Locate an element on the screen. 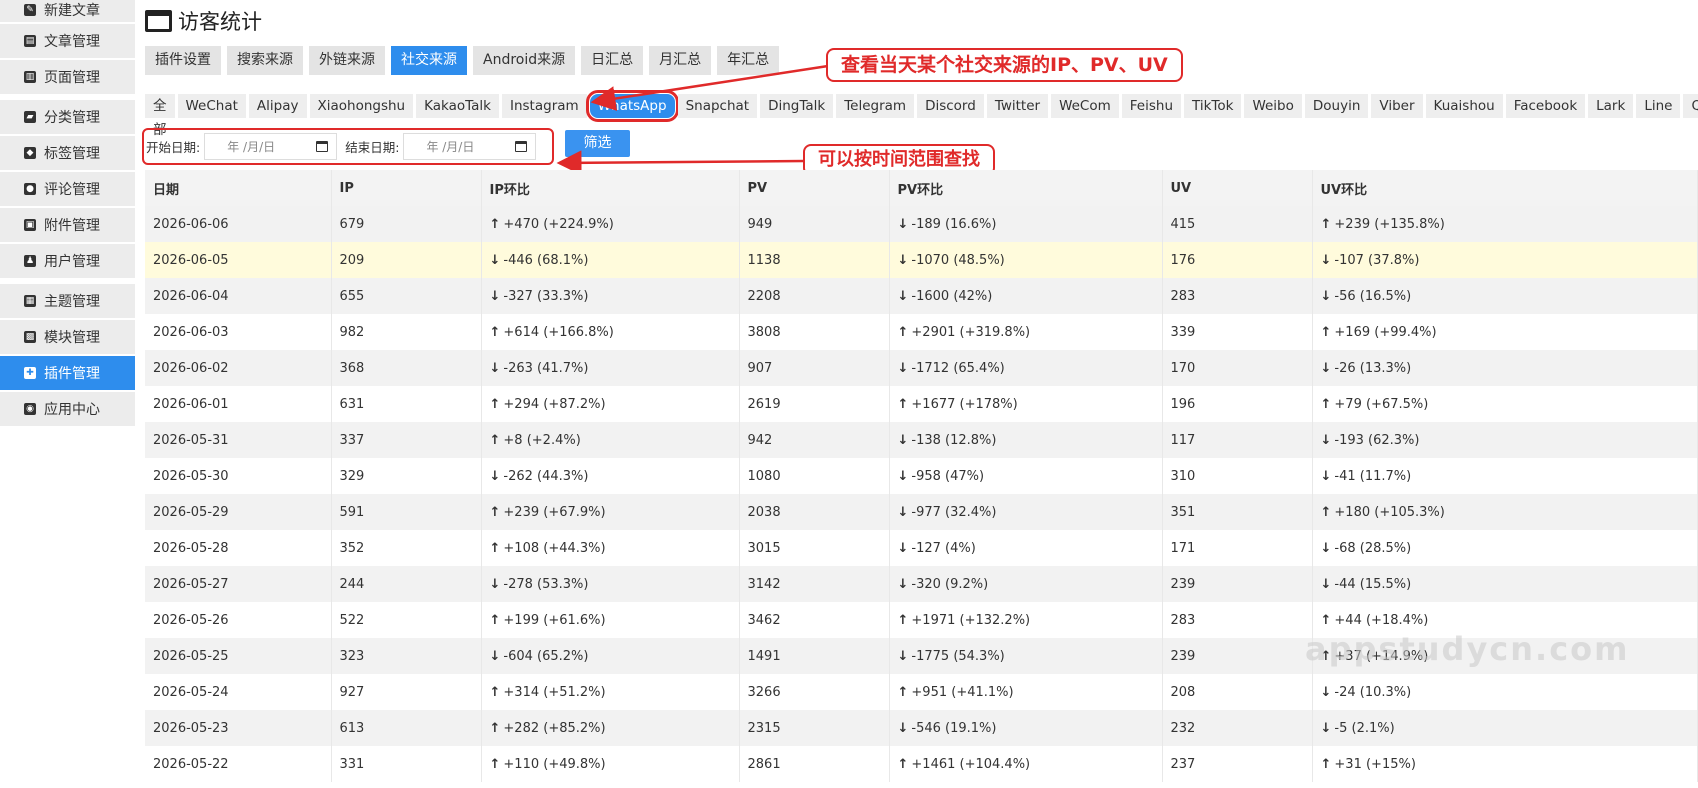 The width and height of the screenshot is (1698, 788). column-header: UV环比 is located at coordinates (1505, 188).